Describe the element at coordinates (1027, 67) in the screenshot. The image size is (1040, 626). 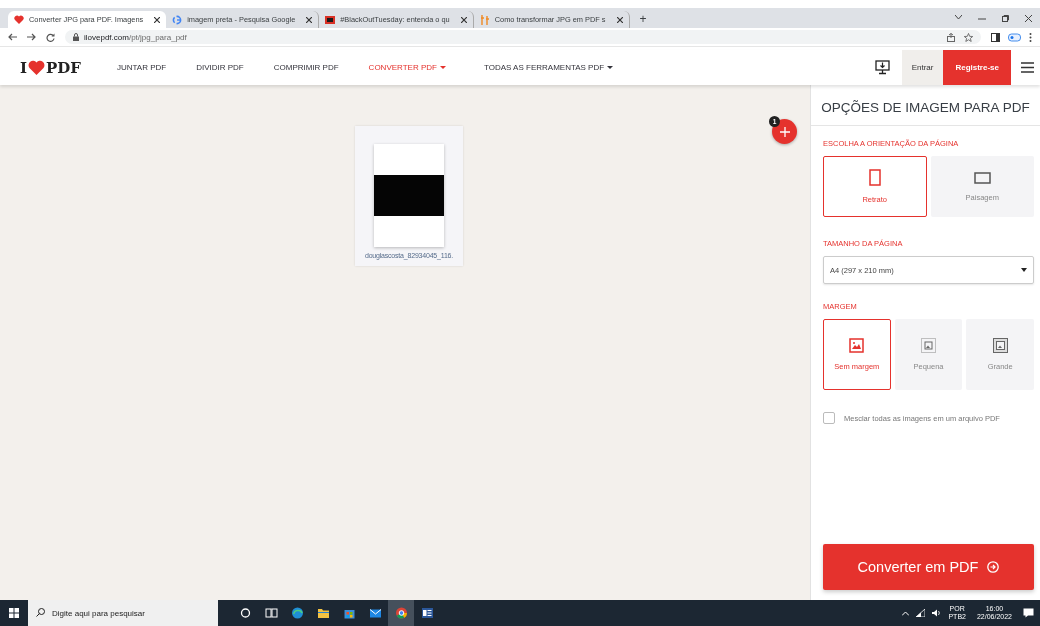
I see `menu-icon` at that location.